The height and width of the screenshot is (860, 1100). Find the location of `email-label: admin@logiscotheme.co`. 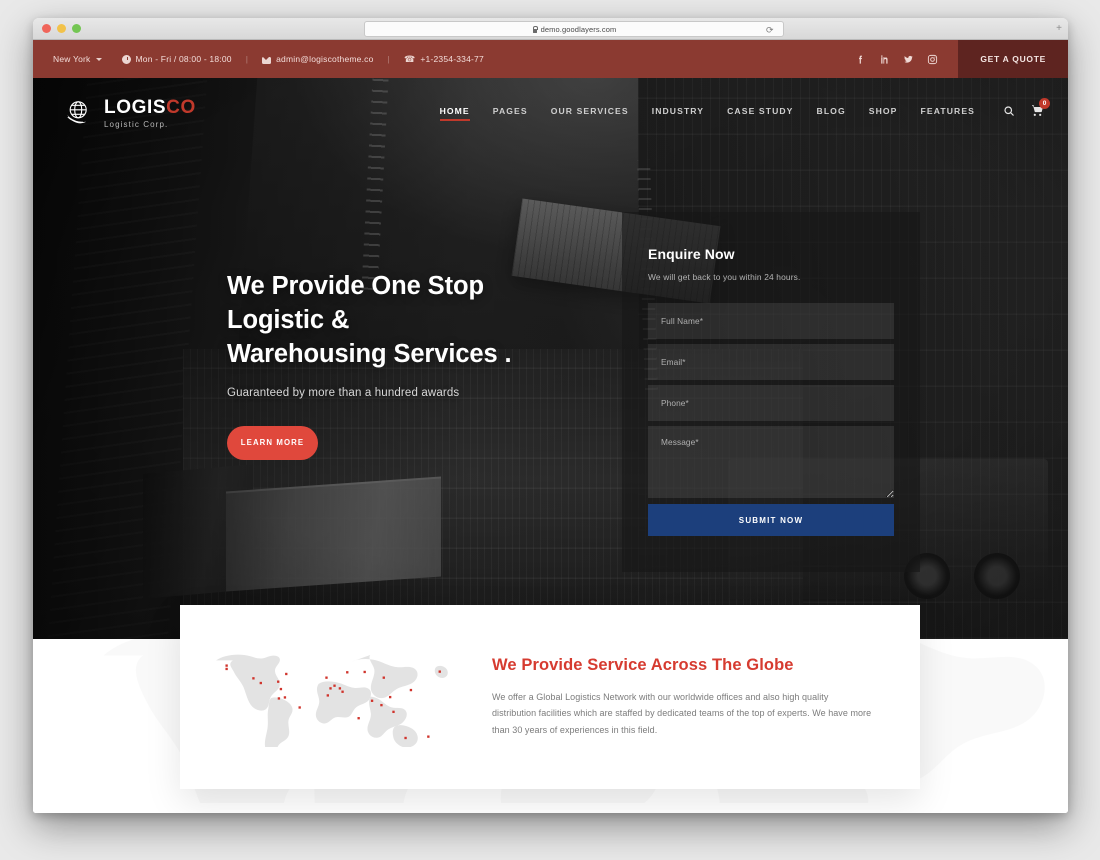

email-label: admin@logiscotheme.co is located at coordinates (325, 59).